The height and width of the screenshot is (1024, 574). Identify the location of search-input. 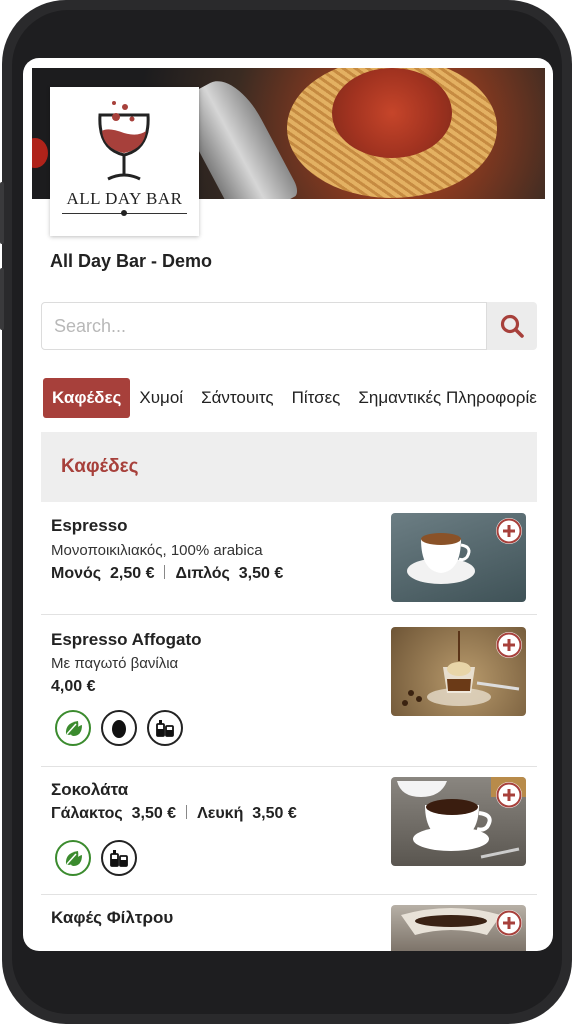
(264, 326).